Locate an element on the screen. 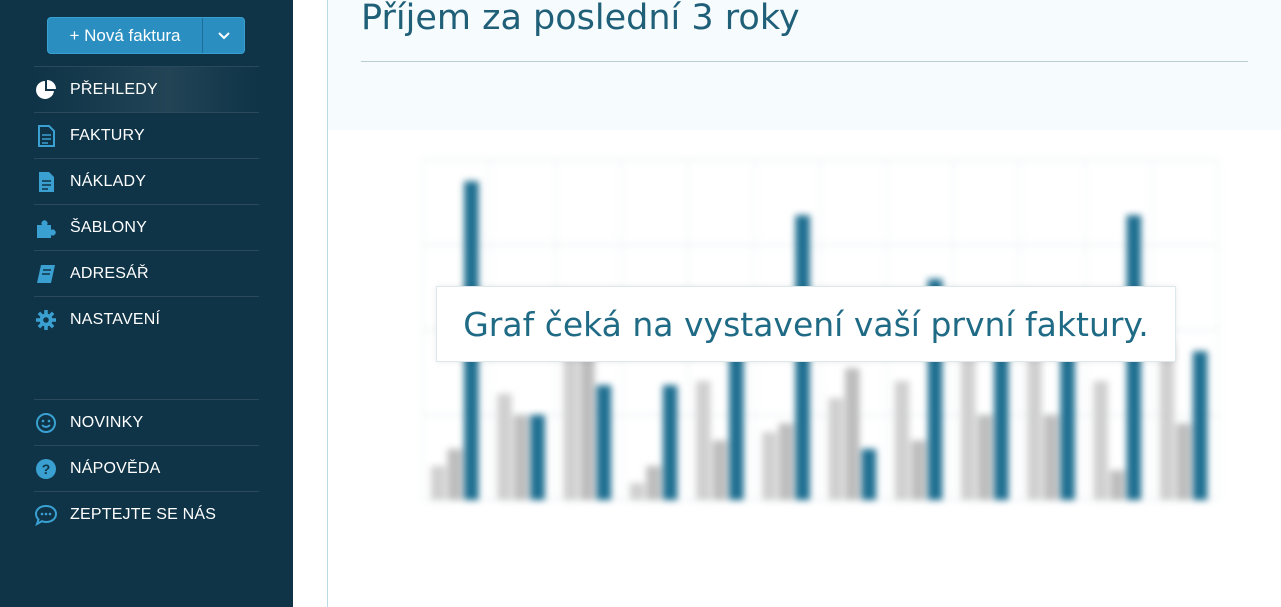 The image size is (1281, 607). sidebar-item-zeptejte: ZEPTEJTE SE NÁS is located at coordinates (146, 514).